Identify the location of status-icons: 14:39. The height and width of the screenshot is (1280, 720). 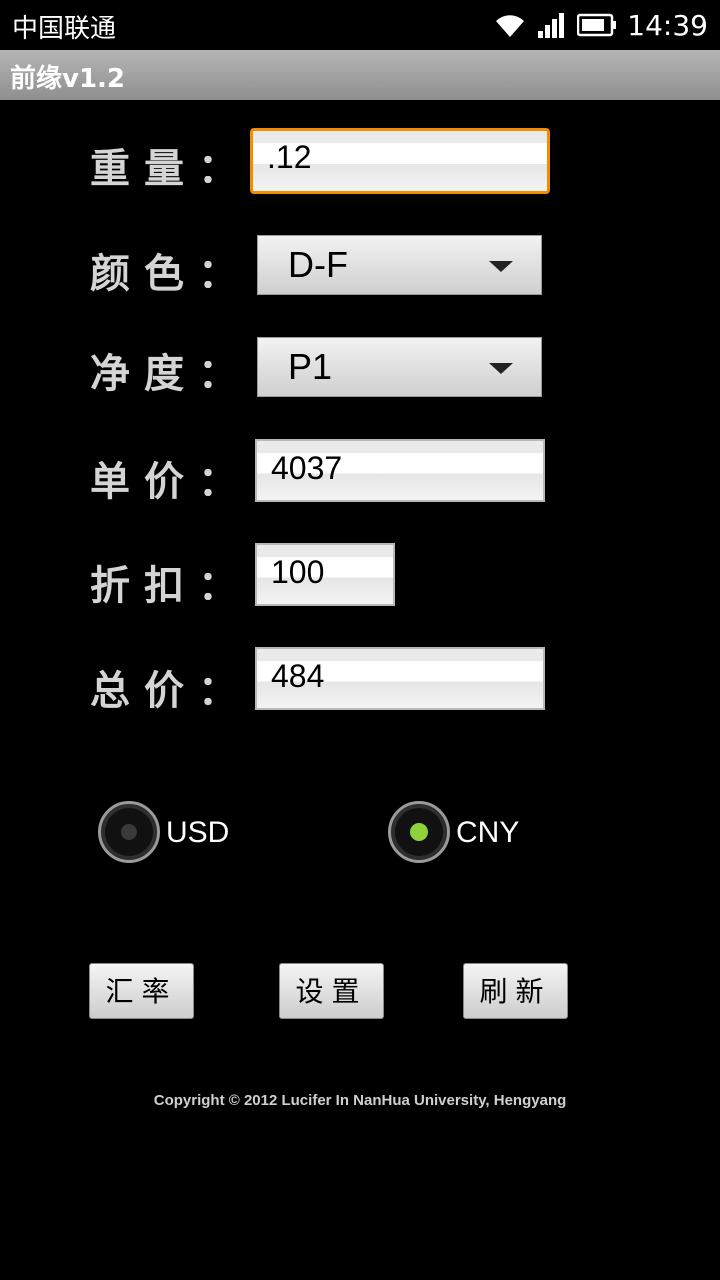
(600, 25).